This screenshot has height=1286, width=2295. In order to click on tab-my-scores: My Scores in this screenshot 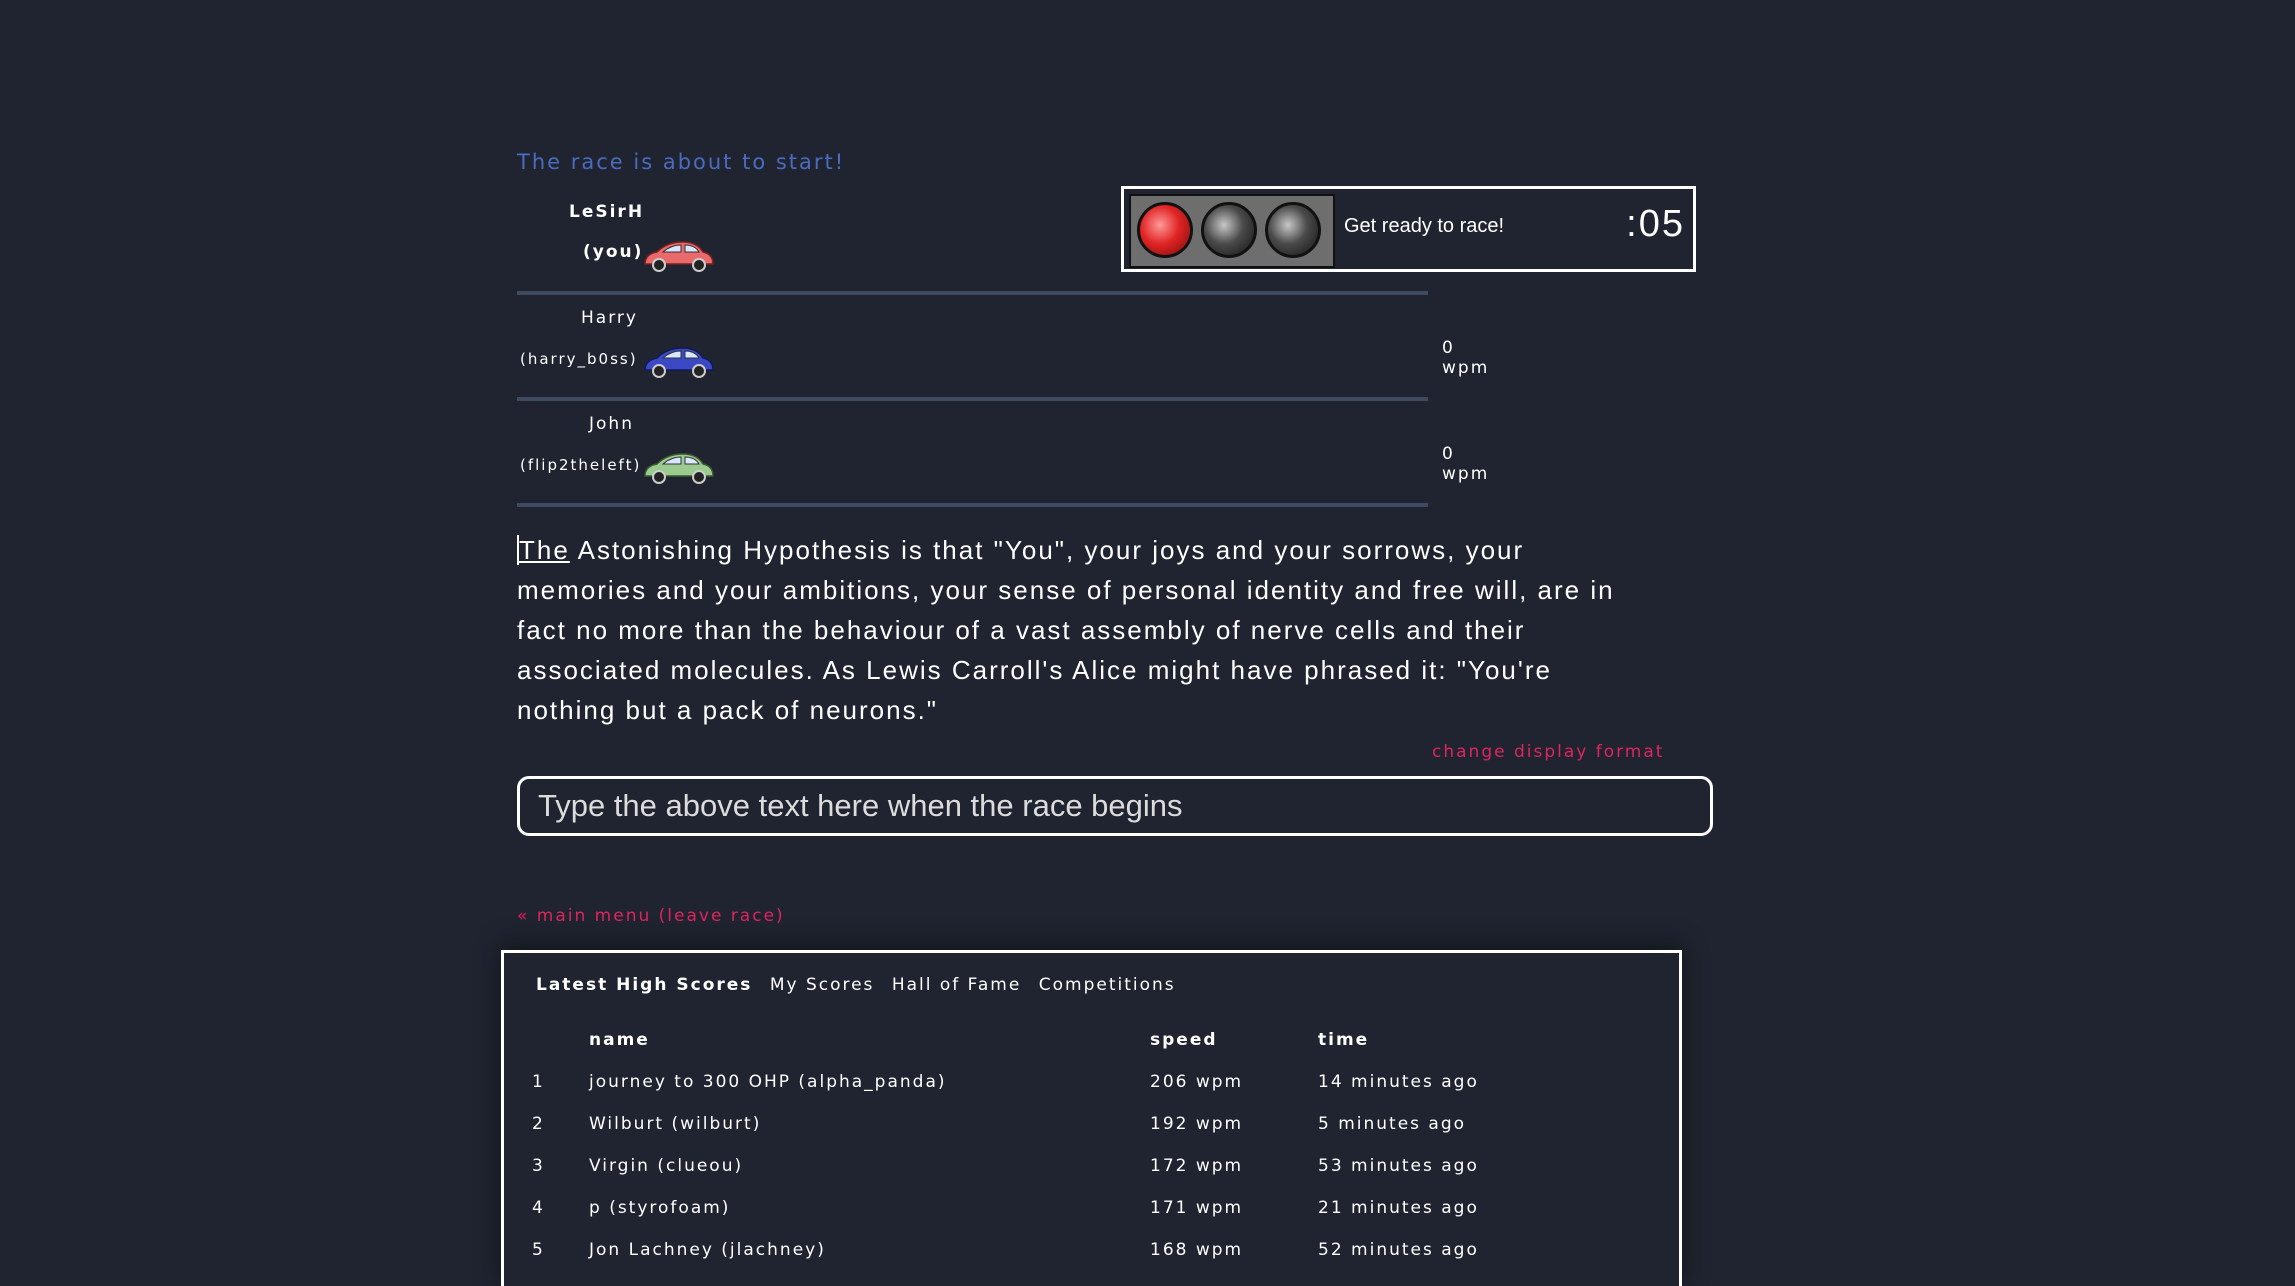, I will do `click(822, 985)`.